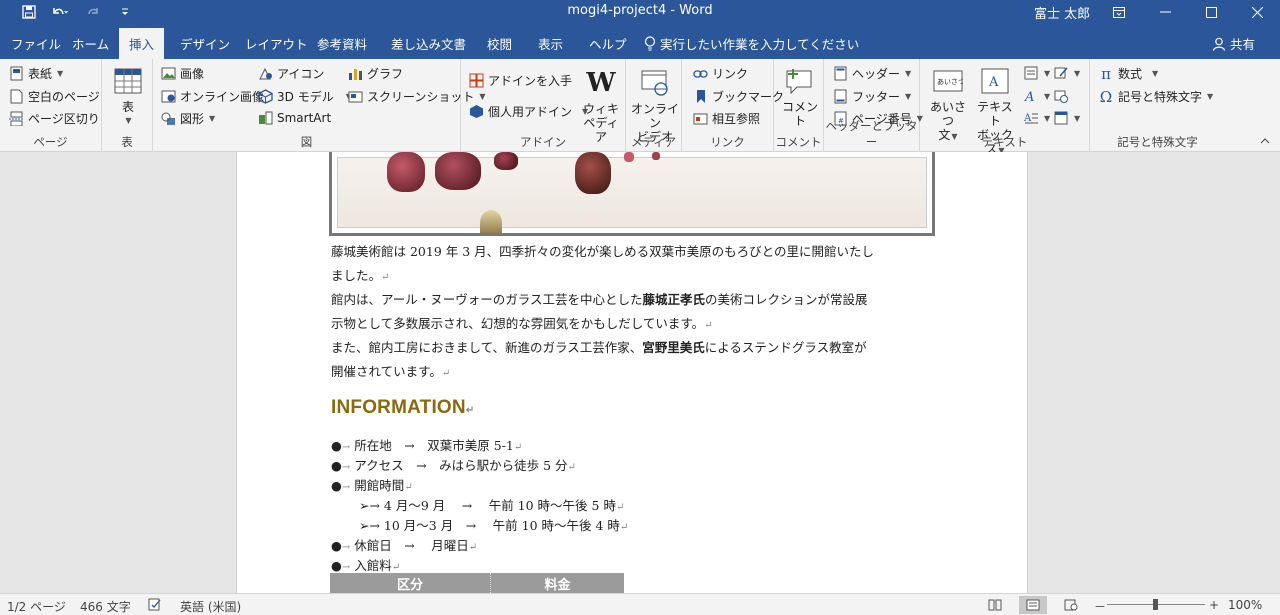  I want to click on minimize-icon, so click(1165, 12).